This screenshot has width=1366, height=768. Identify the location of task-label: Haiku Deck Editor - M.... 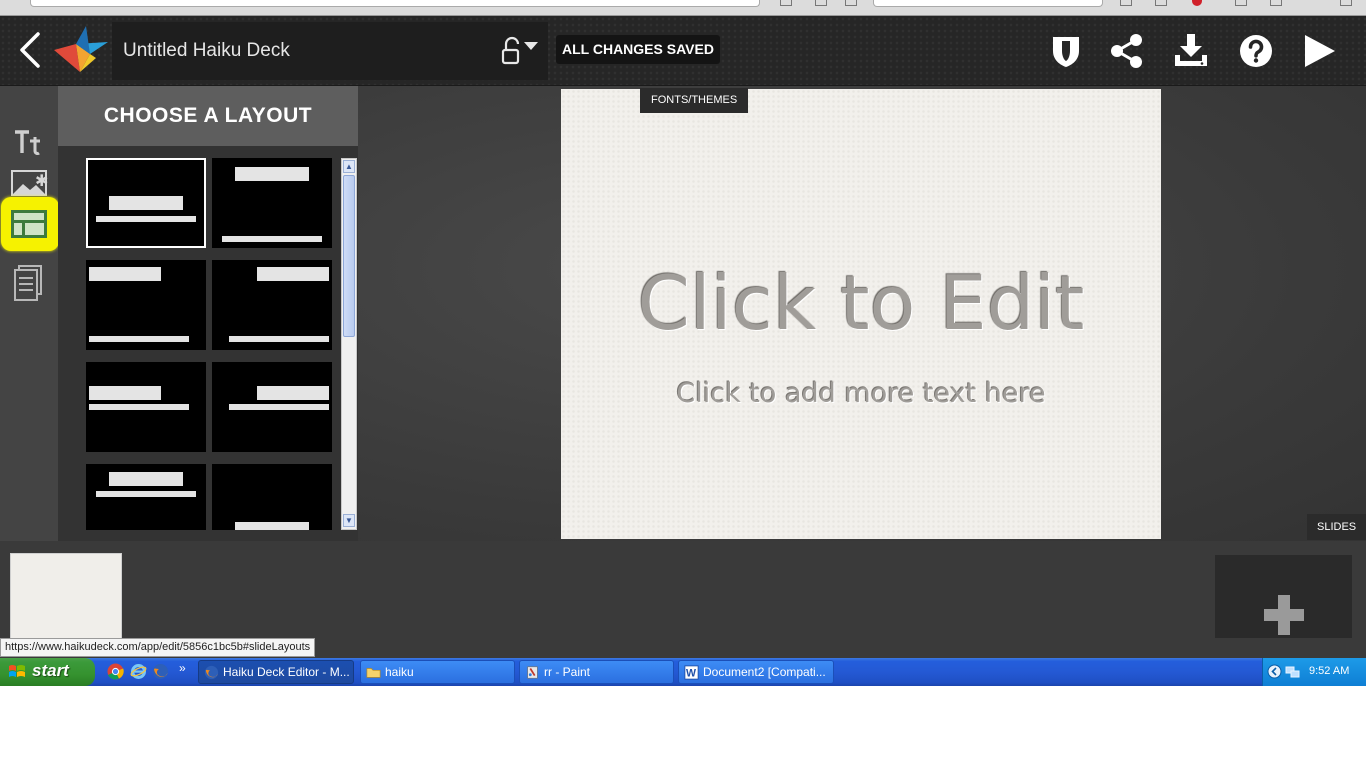
(286, 672).